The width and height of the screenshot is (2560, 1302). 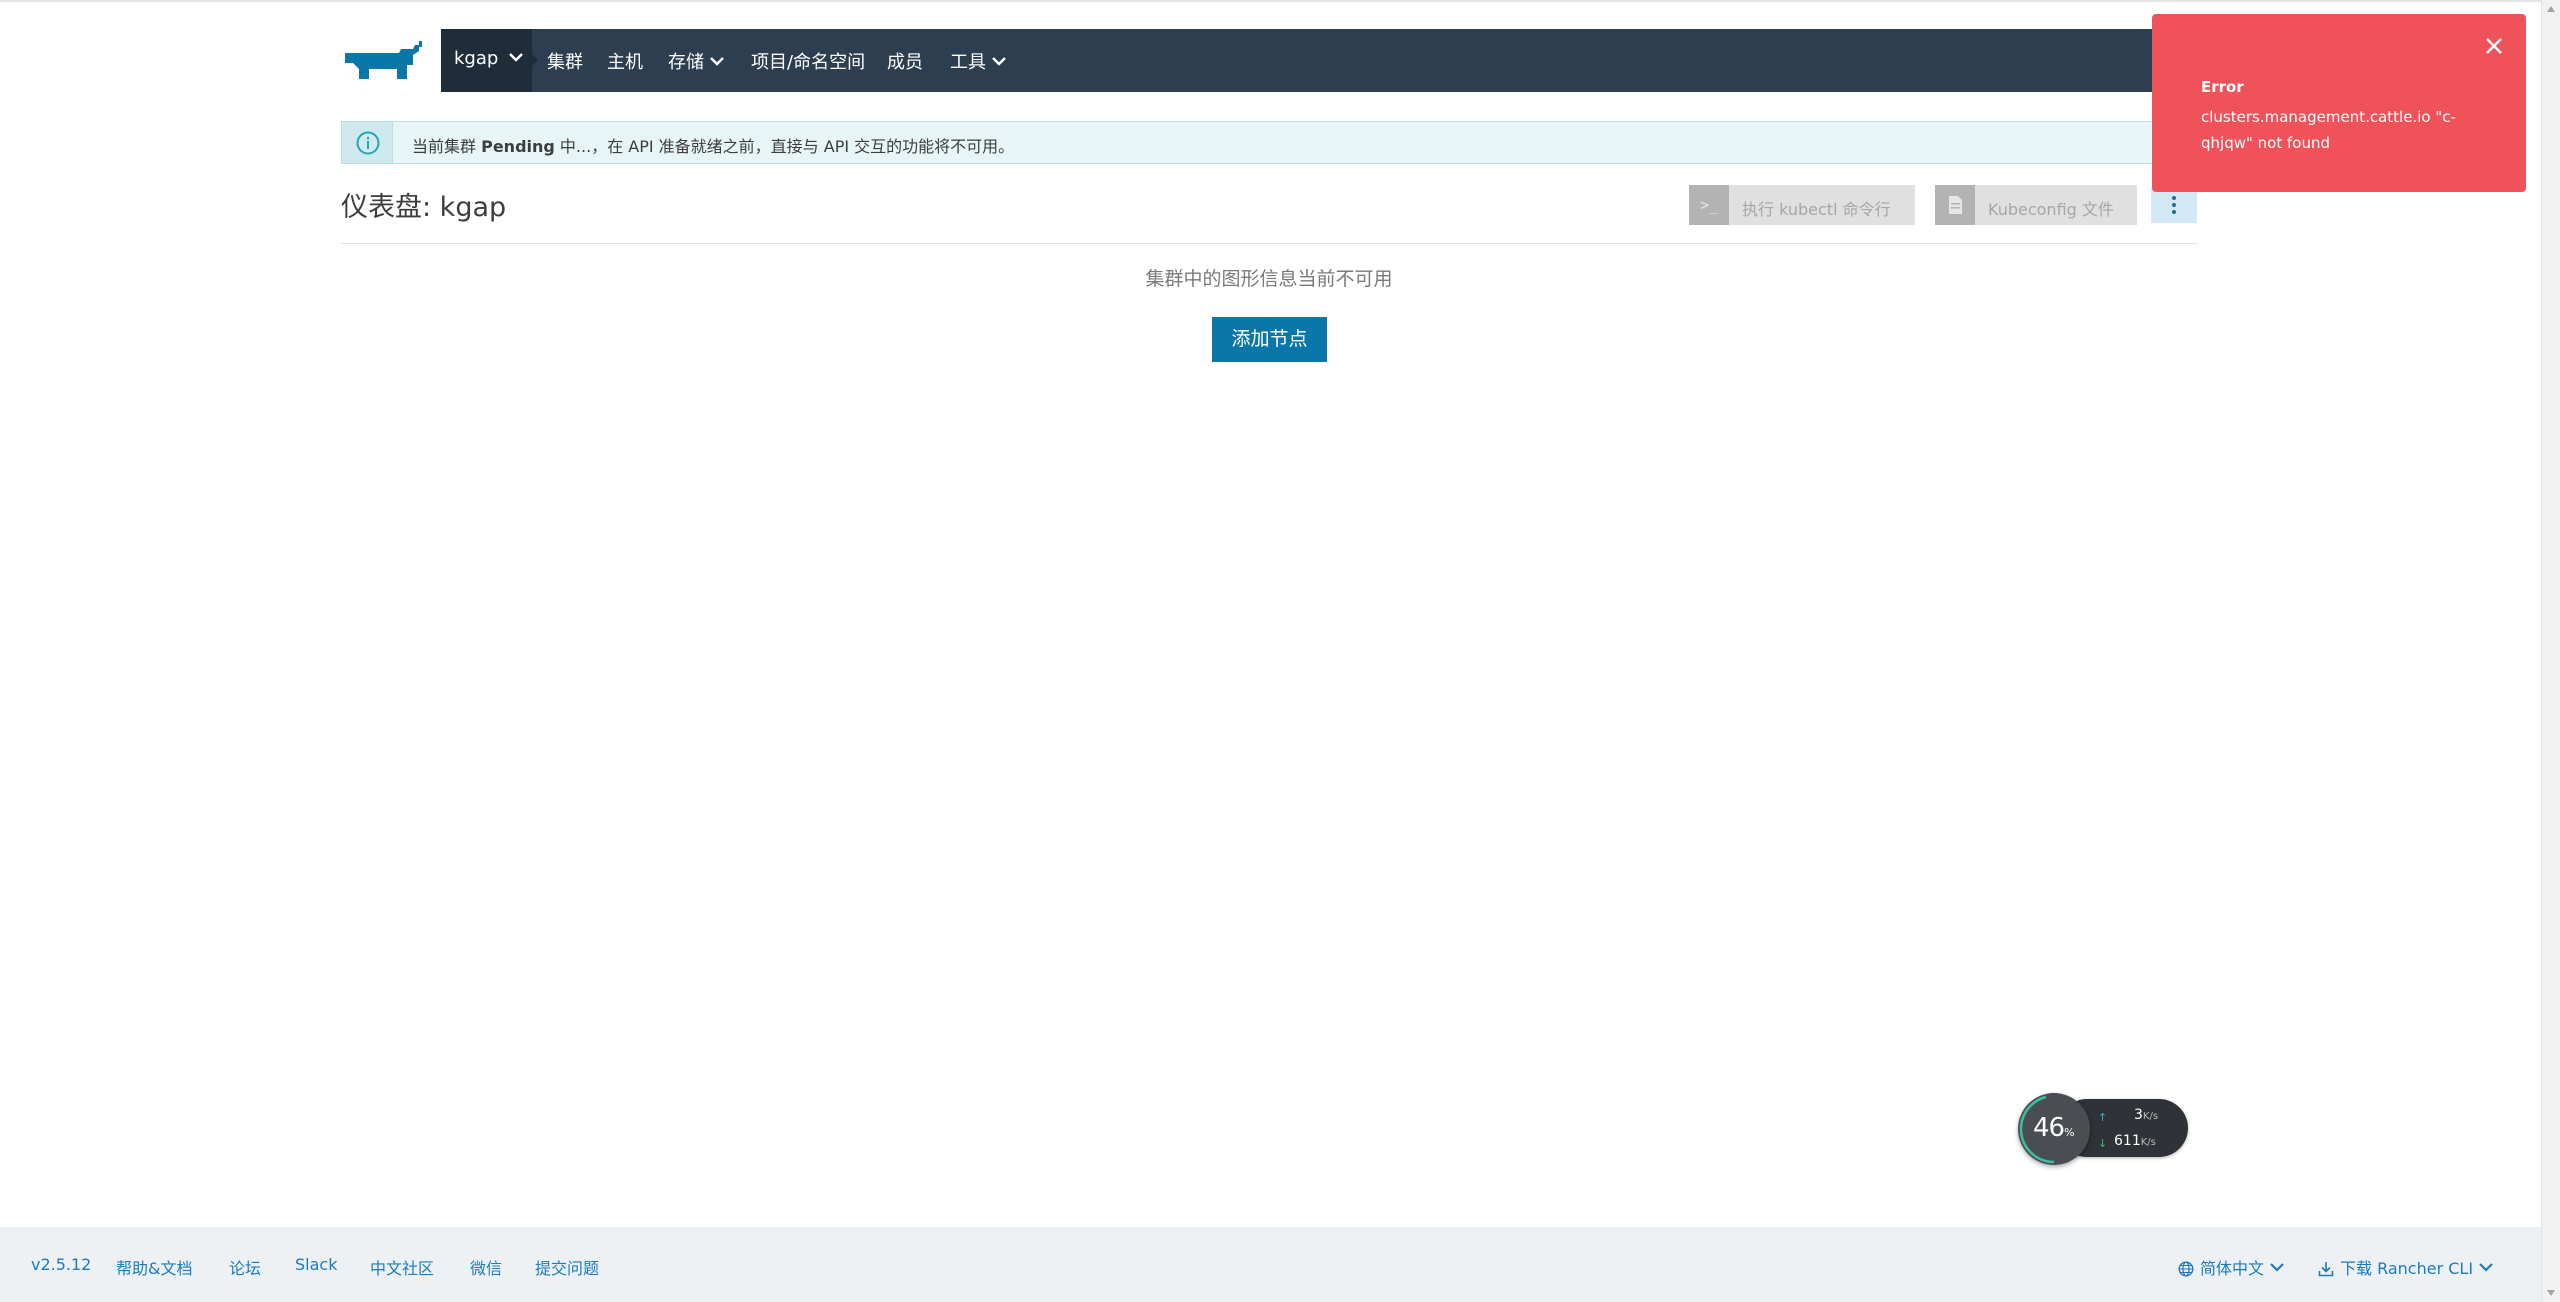 I want to click on language-label: 简体中文, so click(x=2232, y=1268).